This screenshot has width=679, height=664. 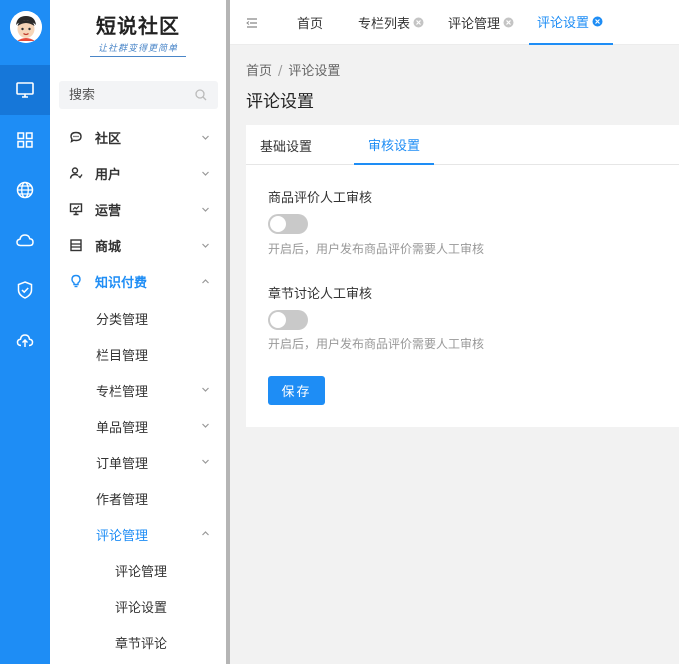 I want to click on search-box, so click(x=138, y=95).